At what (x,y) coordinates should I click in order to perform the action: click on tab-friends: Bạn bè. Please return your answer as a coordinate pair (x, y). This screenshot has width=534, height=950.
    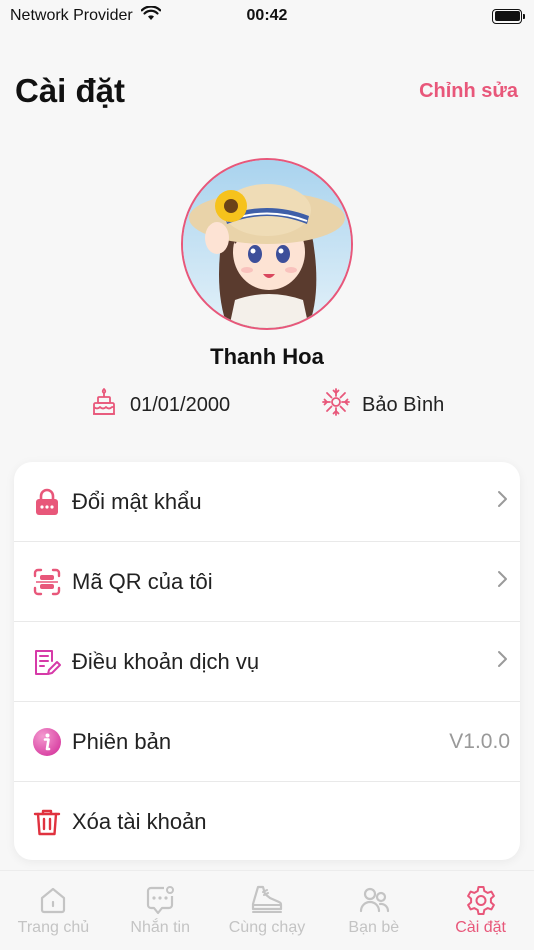
    Looking at the image, I should click on (373, 910).